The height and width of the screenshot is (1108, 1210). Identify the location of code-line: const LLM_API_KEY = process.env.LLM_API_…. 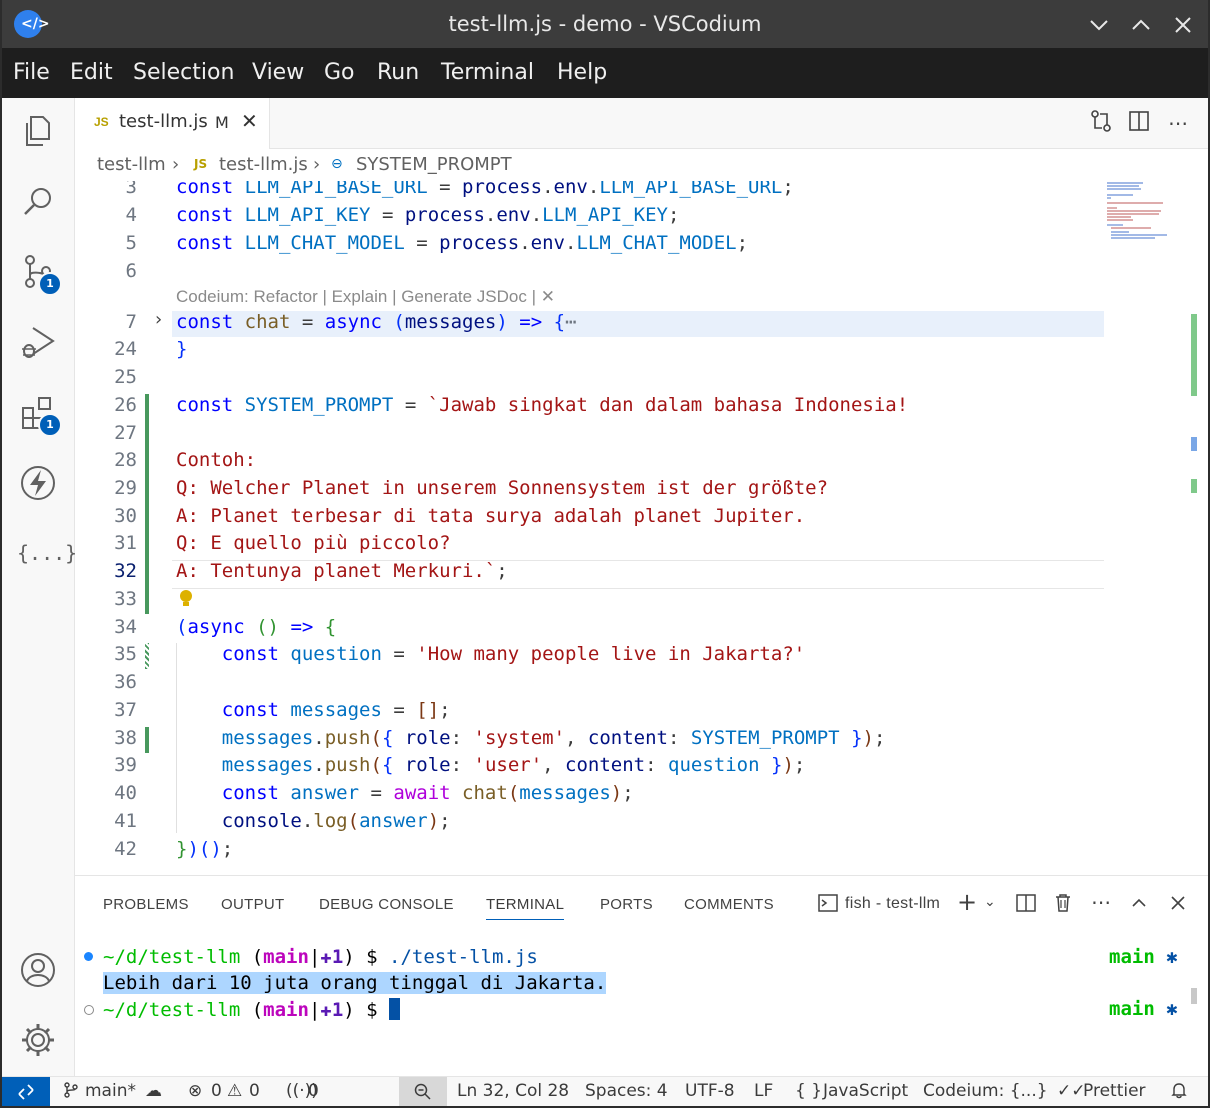
(428, 215).